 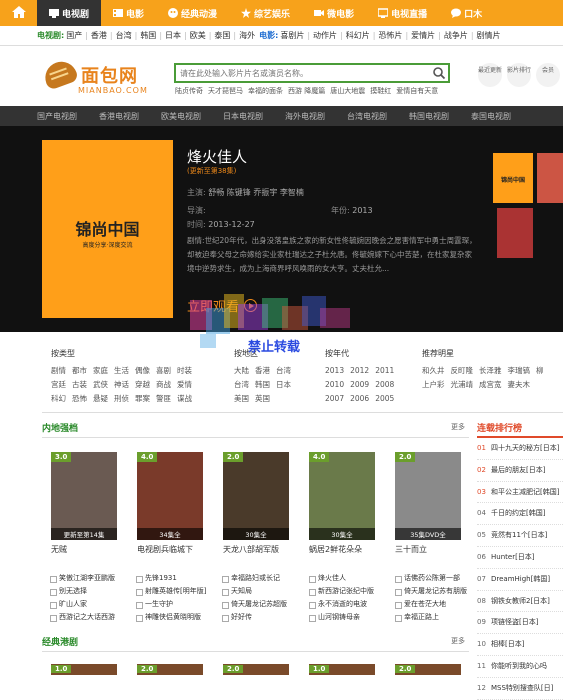 What do you see at coordinates (247, 35) in the screenshot?
I see `subnav-tv-link: 海外` at bounding box center [247, 35].